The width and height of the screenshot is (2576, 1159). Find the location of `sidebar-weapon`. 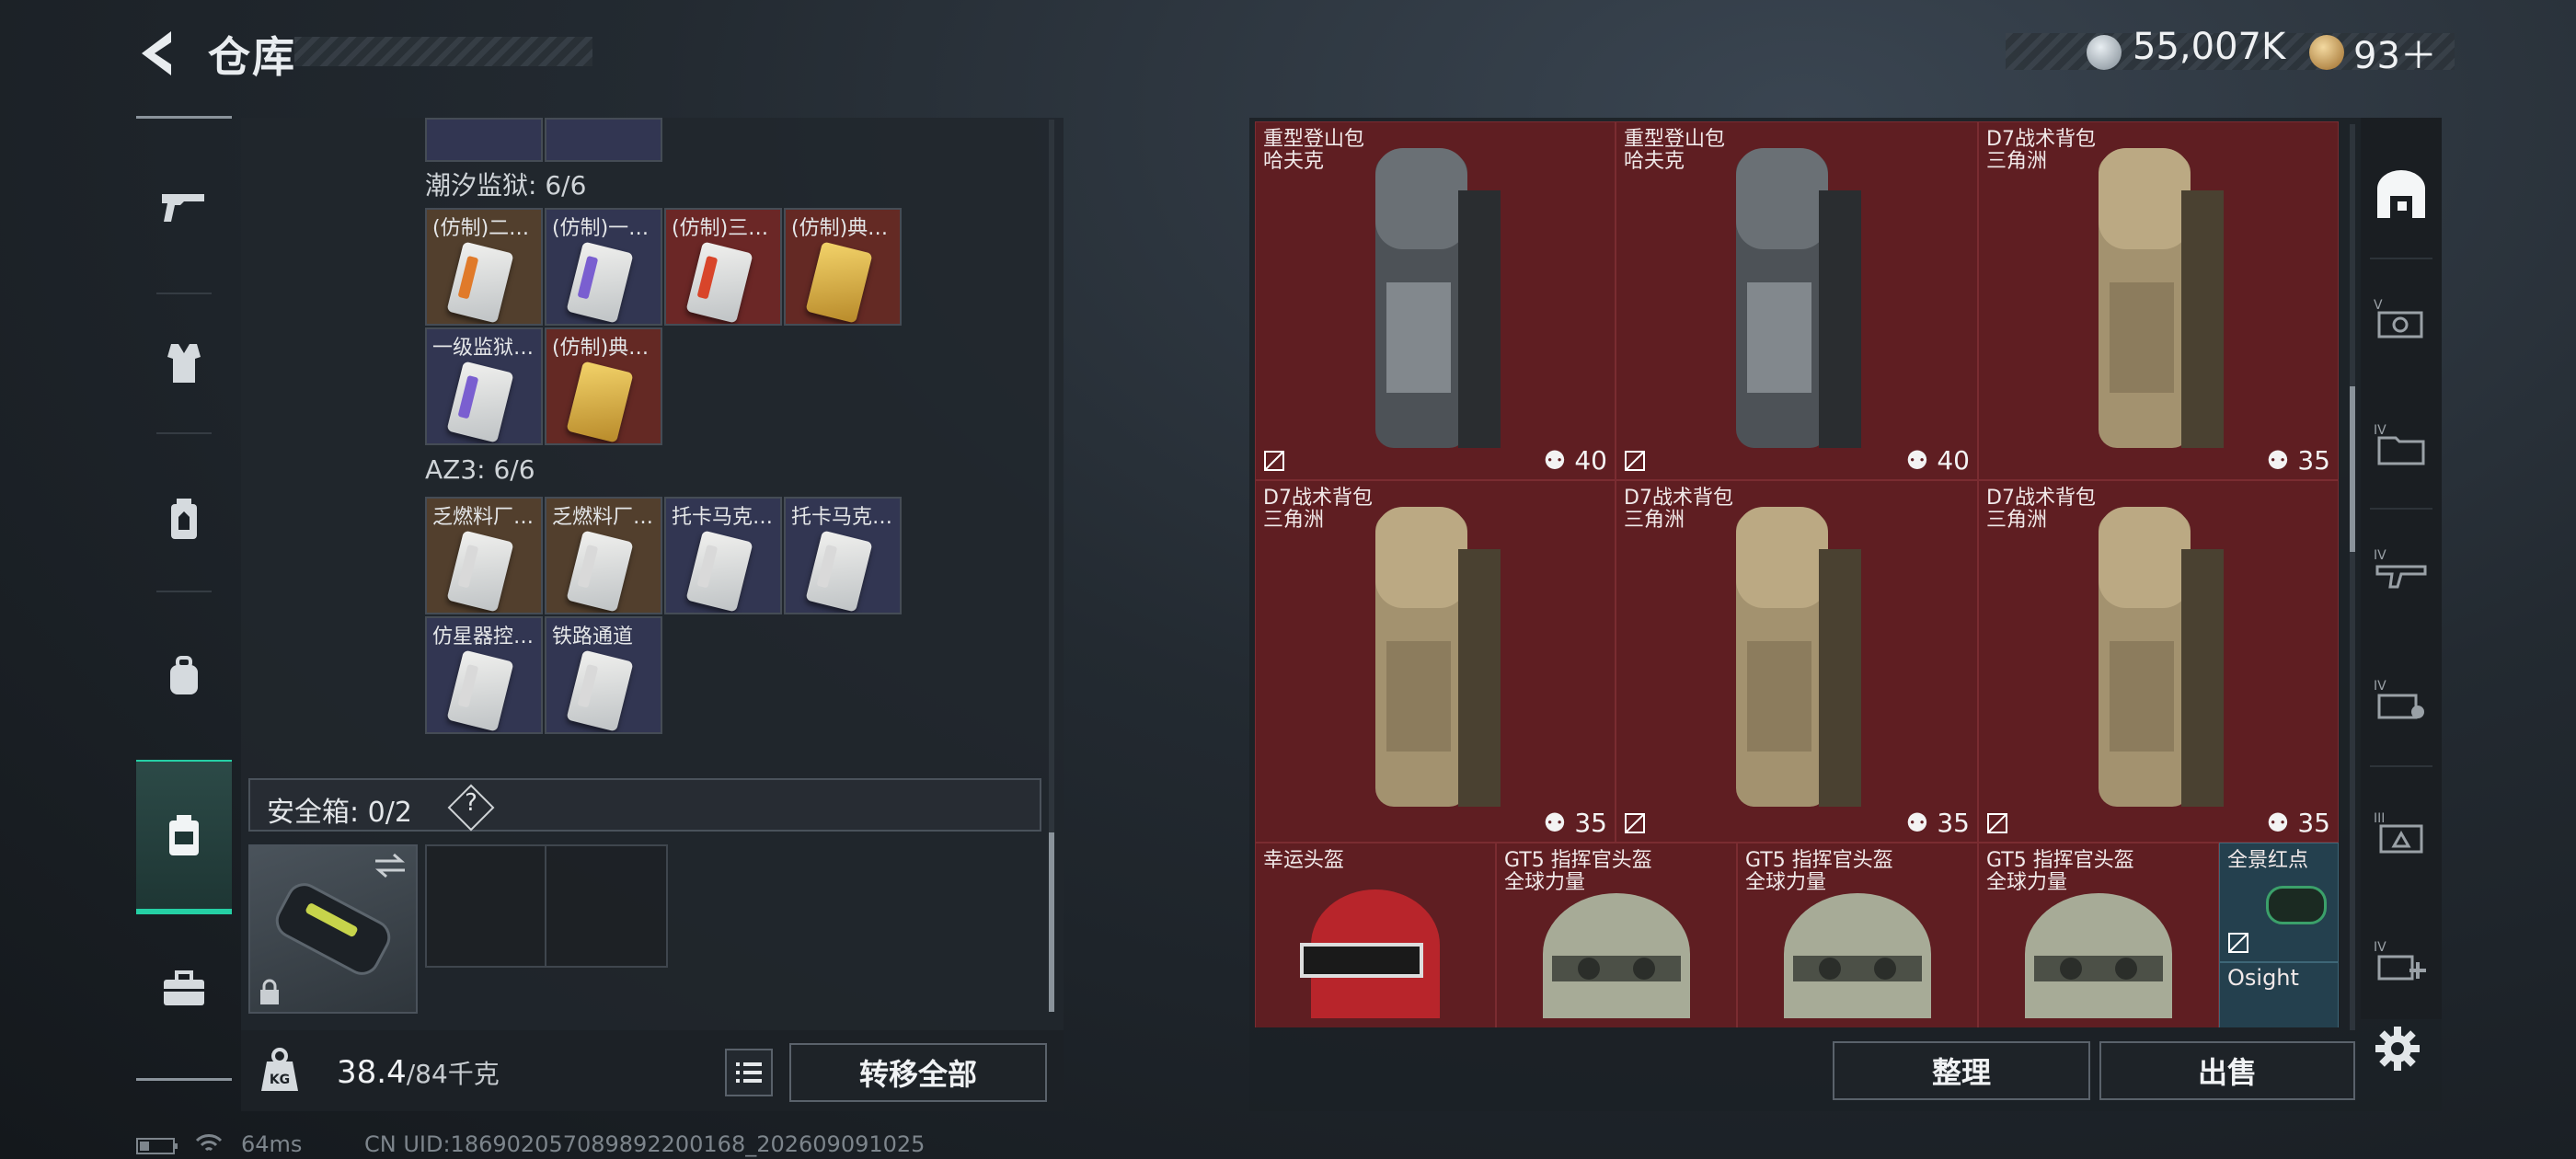

sidebar-weapon is located at coordinates (184, 207).